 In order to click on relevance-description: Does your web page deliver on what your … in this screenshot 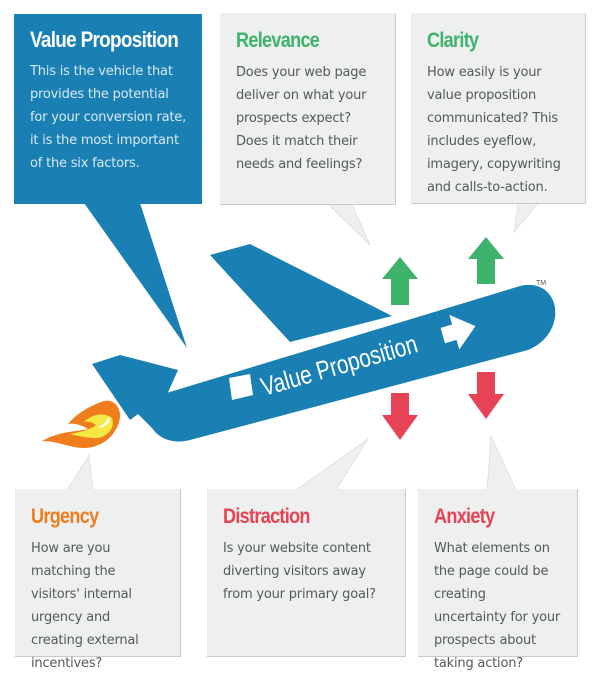, I will do `click(301, 118)`.